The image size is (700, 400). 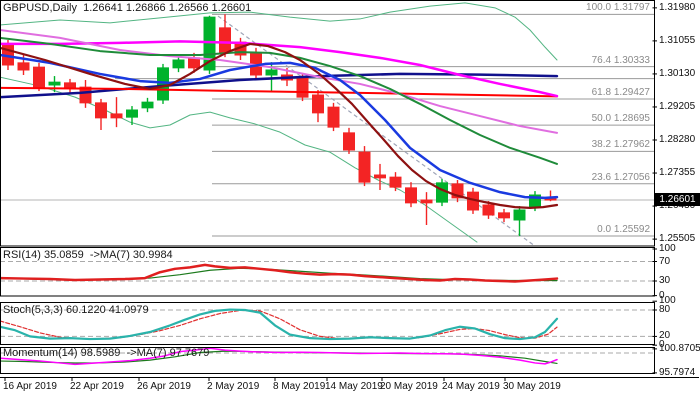 I want to click on candle-24-Apr-2019, so click(x=101, y=114).